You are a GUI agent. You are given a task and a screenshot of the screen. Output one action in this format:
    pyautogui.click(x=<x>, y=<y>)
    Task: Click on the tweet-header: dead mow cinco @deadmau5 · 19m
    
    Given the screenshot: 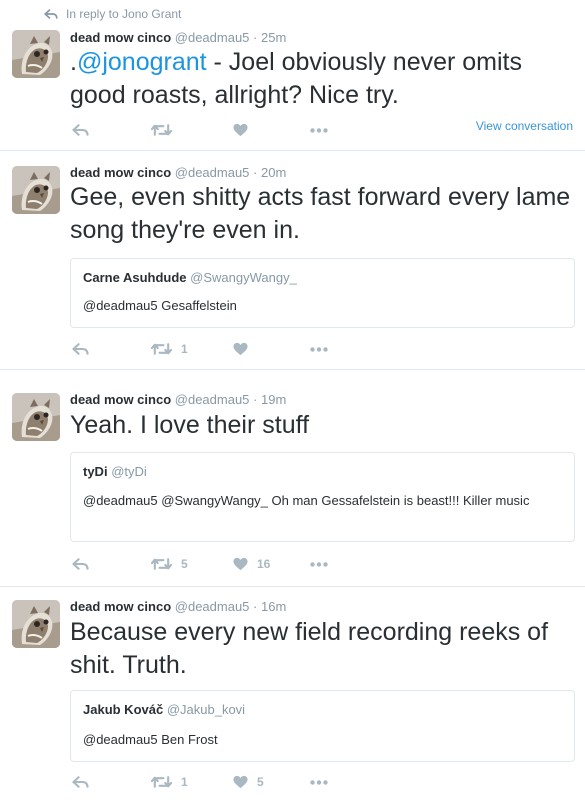 What is the action you would take?
    pyautogui.click(x=178, y=399)
    